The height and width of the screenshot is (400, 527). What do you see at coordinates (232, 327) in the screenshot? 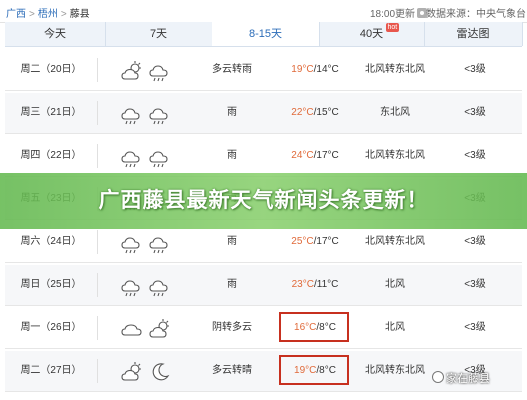
I see `weather-condition: 阴转多云` at bounding box center [232, 327].